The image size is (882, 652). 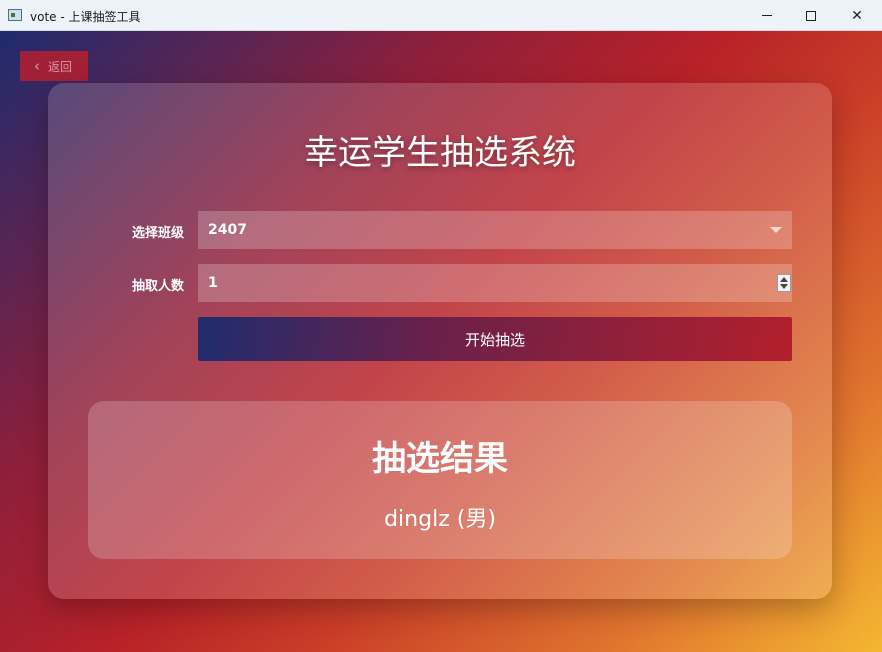 I want to click on count-input-label: 抽取人数, so click(x=157, y=286).